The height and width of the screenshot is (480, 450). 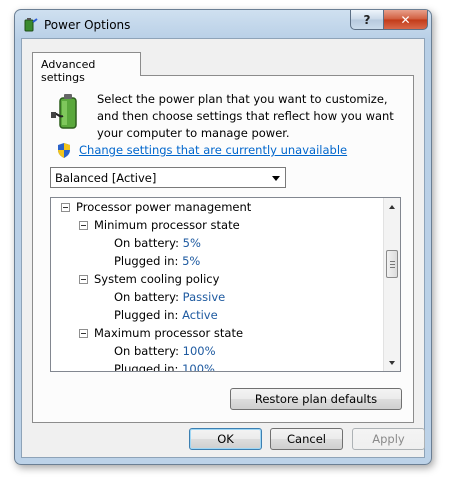 I want to click on arrow-down-icon, so click(x=392, y=362).